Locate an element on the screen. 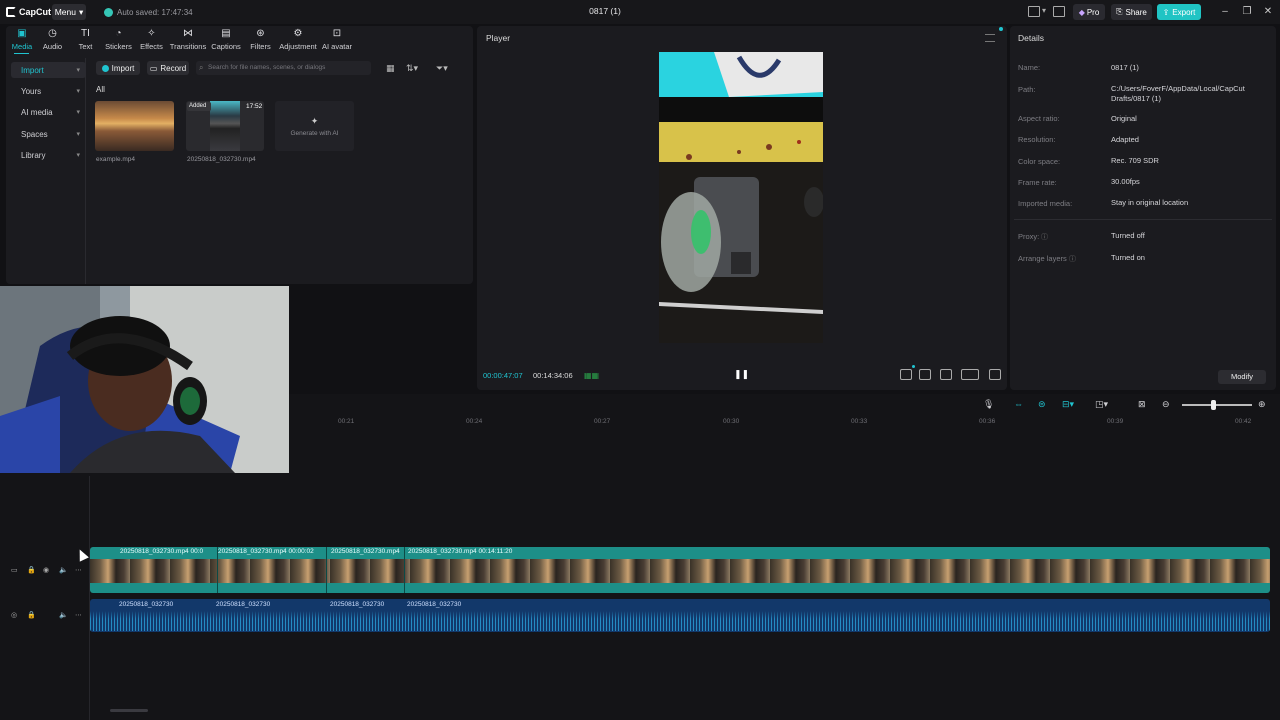 This screenshot has width=1280, height=720. nav-import: Import ▾ is located at coordinates (48, 70).